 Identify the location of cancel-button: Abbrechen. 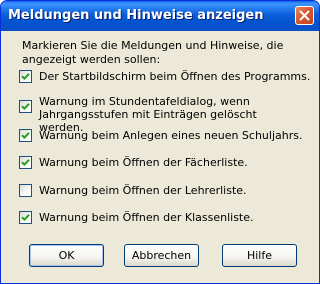
(161, 255).